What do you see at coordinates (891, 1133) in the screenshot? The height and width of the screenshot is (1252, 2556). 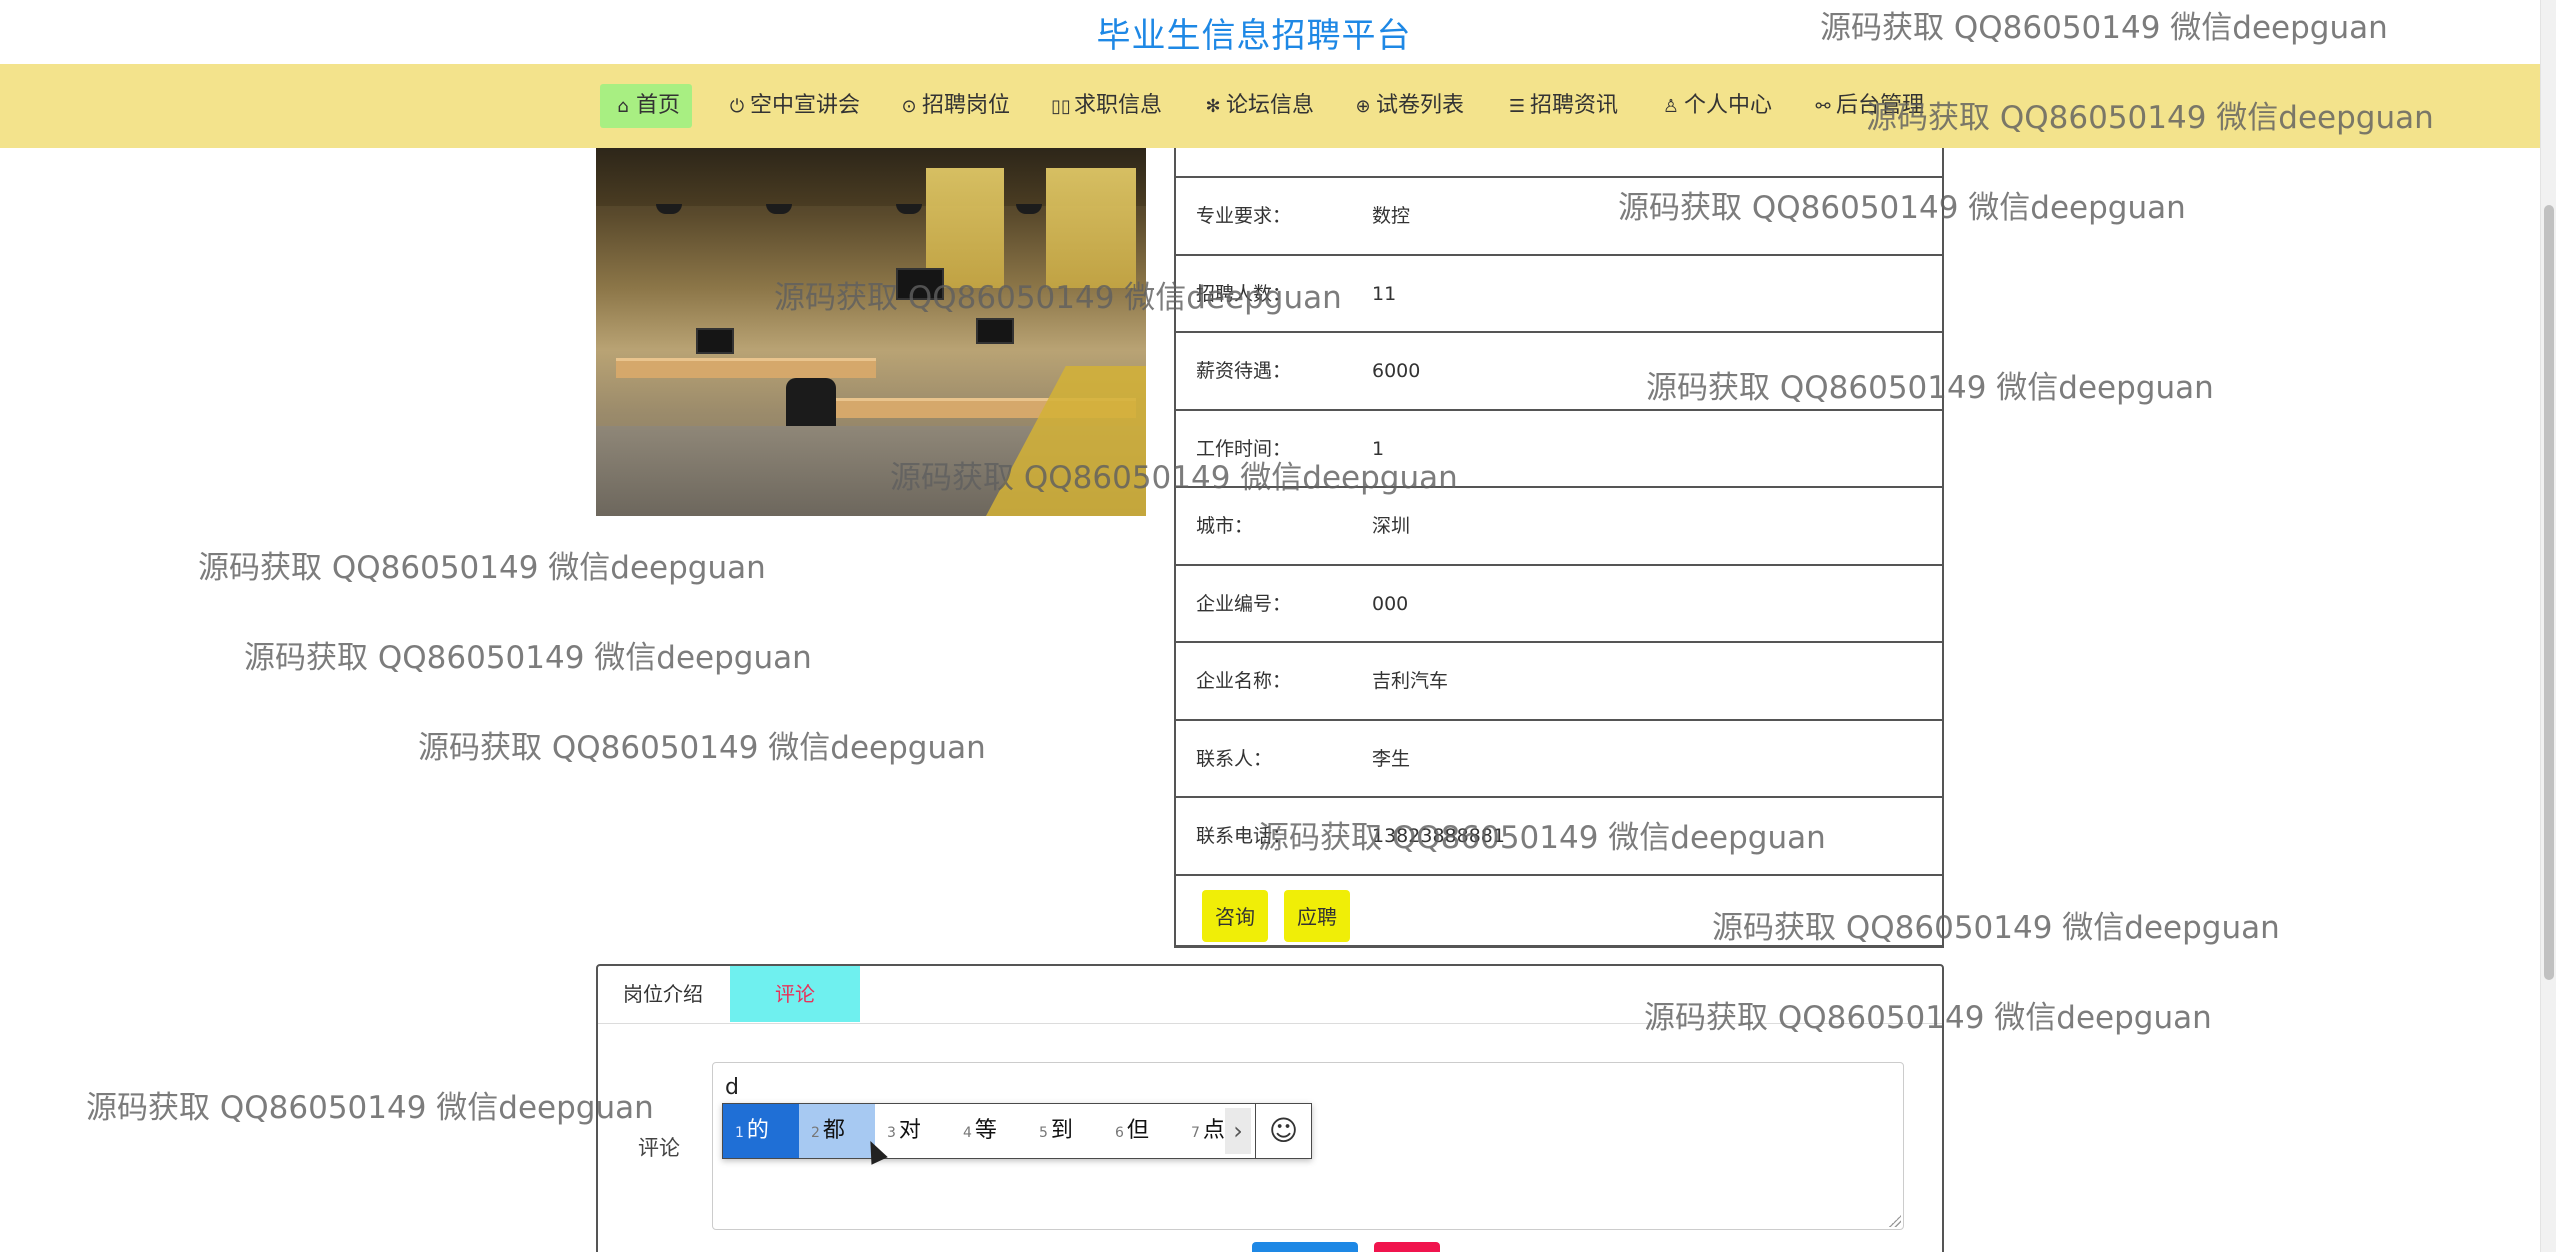 I see `ime-candidate-number: 3` at bounding box center [891, 1133].